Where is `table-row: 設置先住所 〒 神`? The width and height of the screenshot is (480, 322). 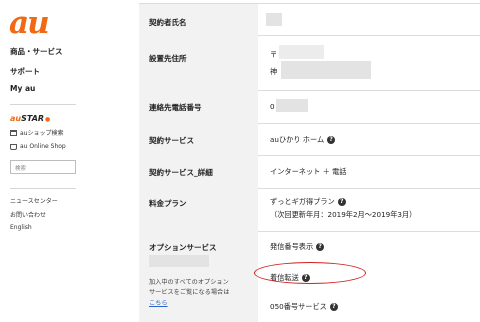
table-row: 設置先住所 〒 神 is located at coordinates (309, 63).